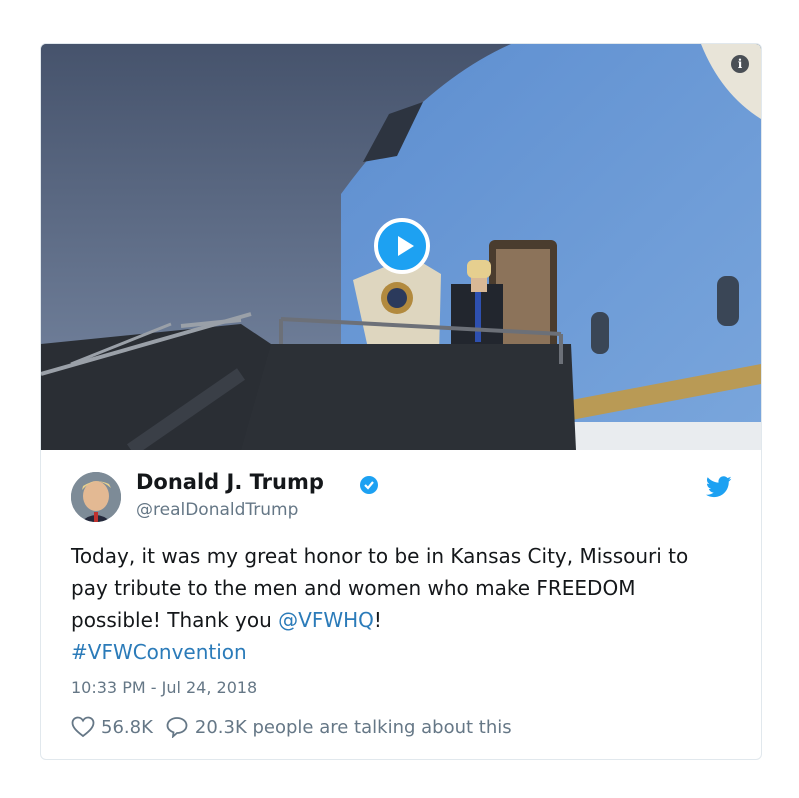  I want to click on info-icon: i, so click(740, 64).